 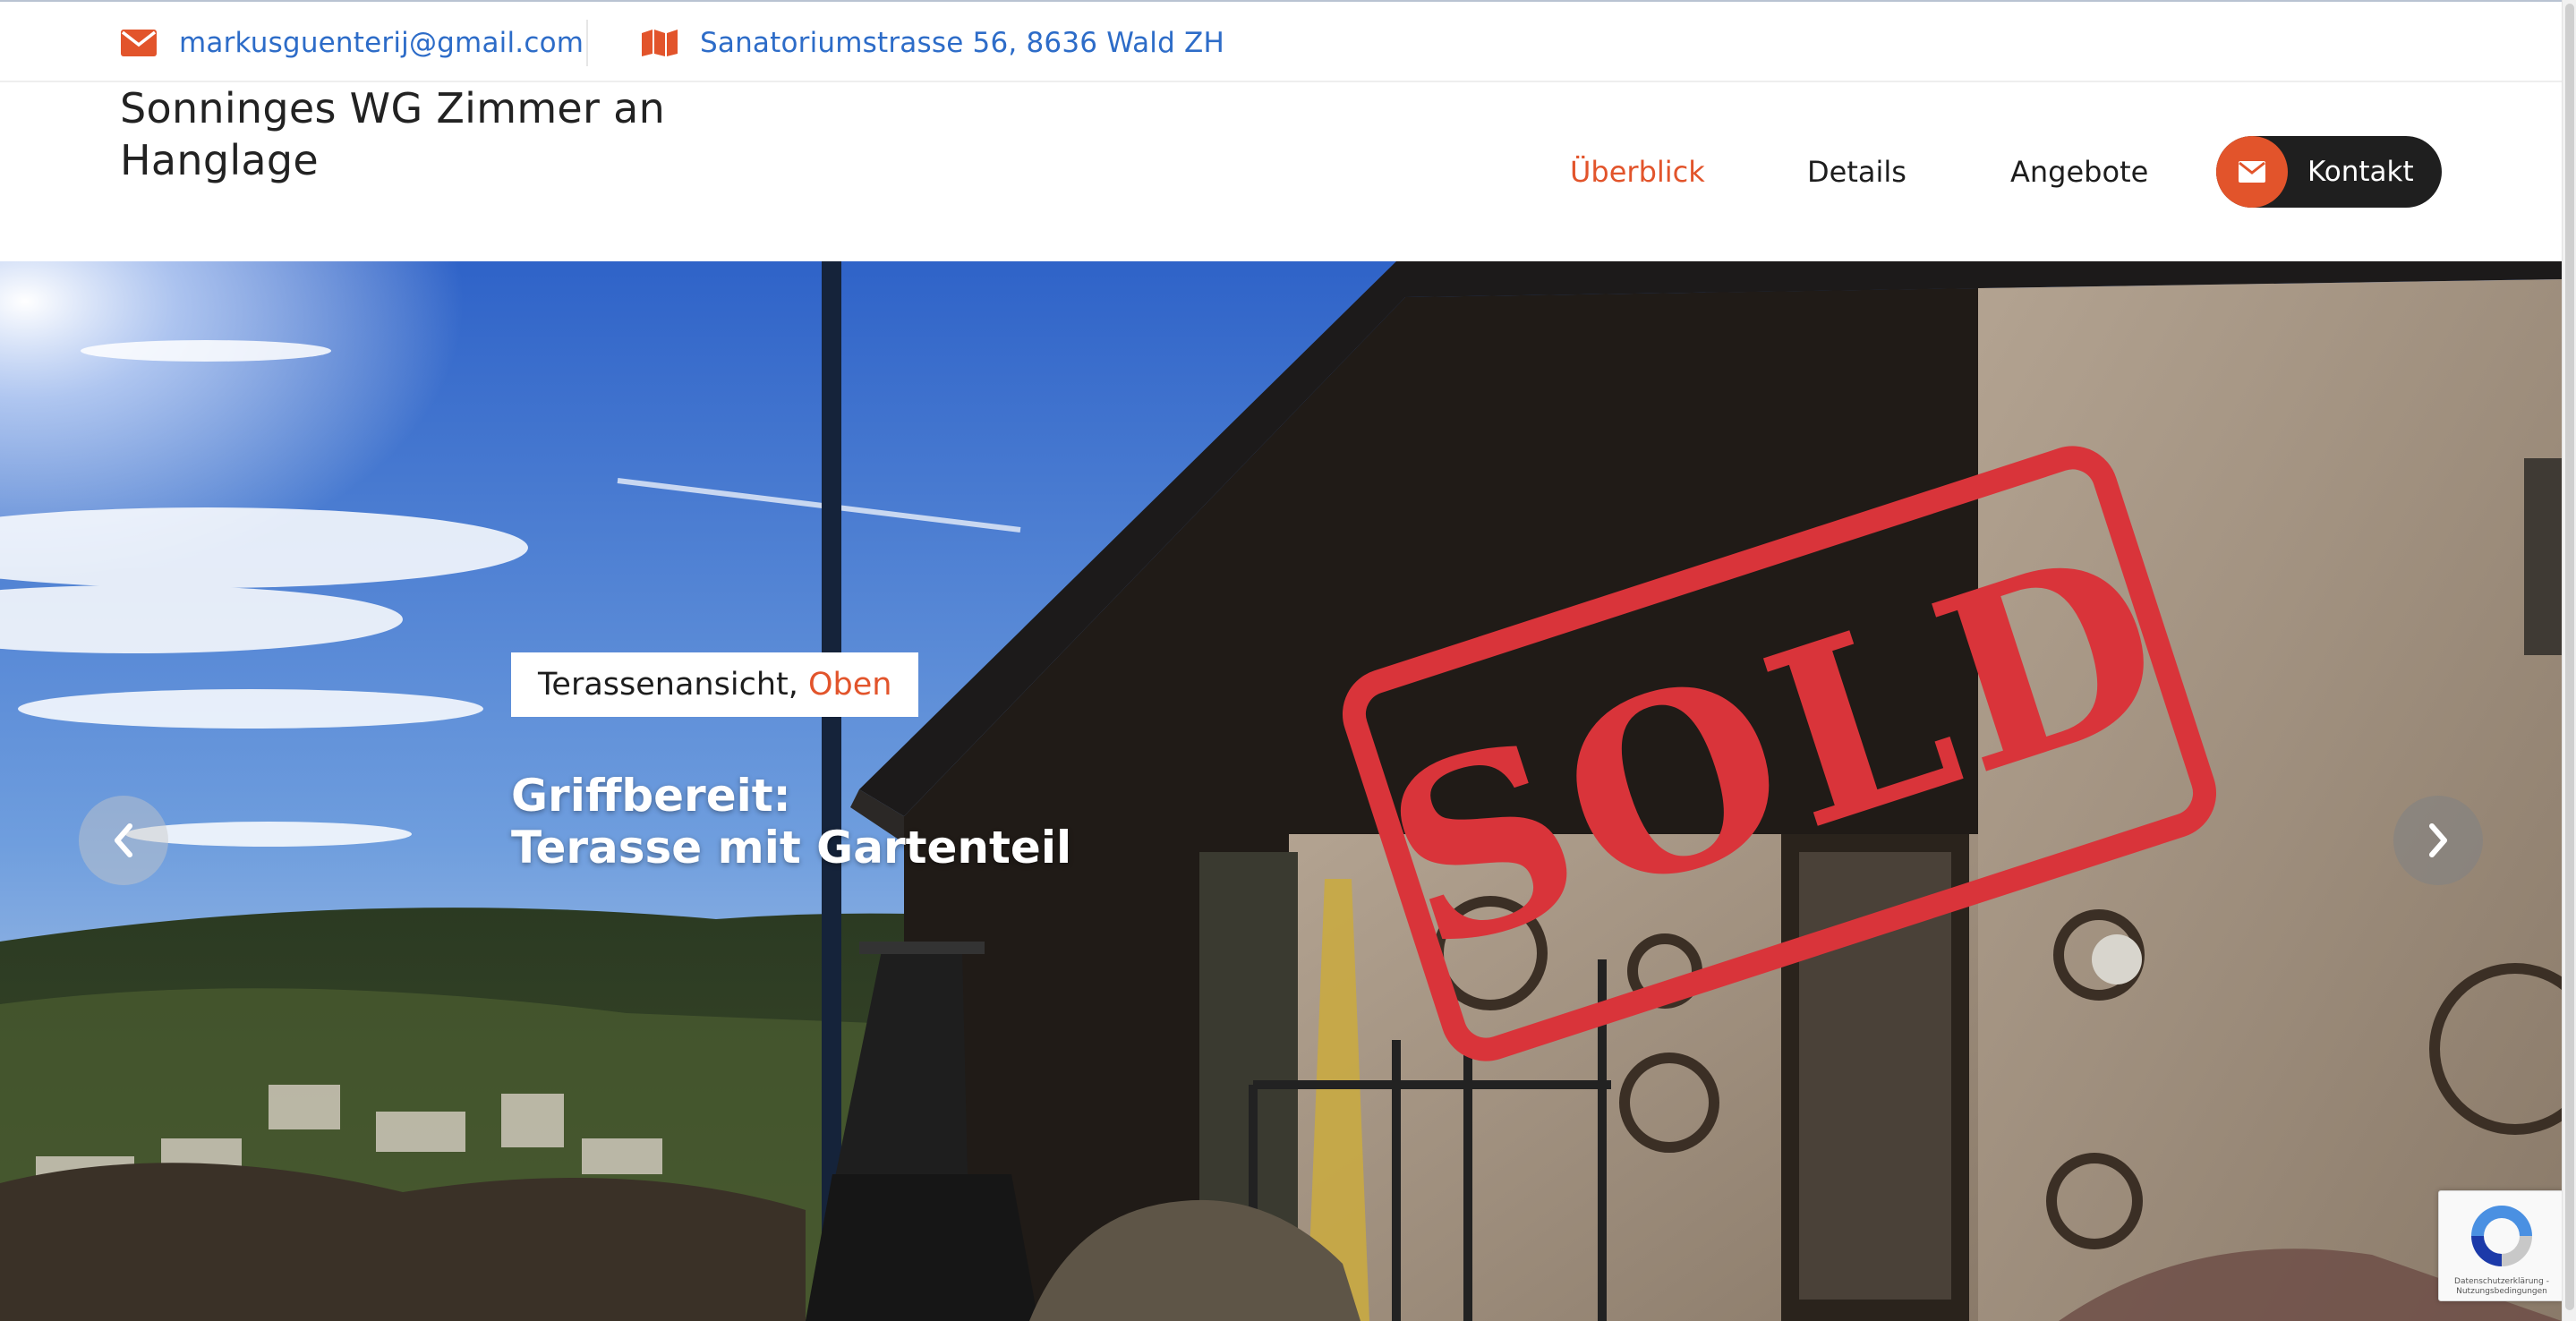 I want to click on contact-button-icon-circle, so click(x=2252, y=172).